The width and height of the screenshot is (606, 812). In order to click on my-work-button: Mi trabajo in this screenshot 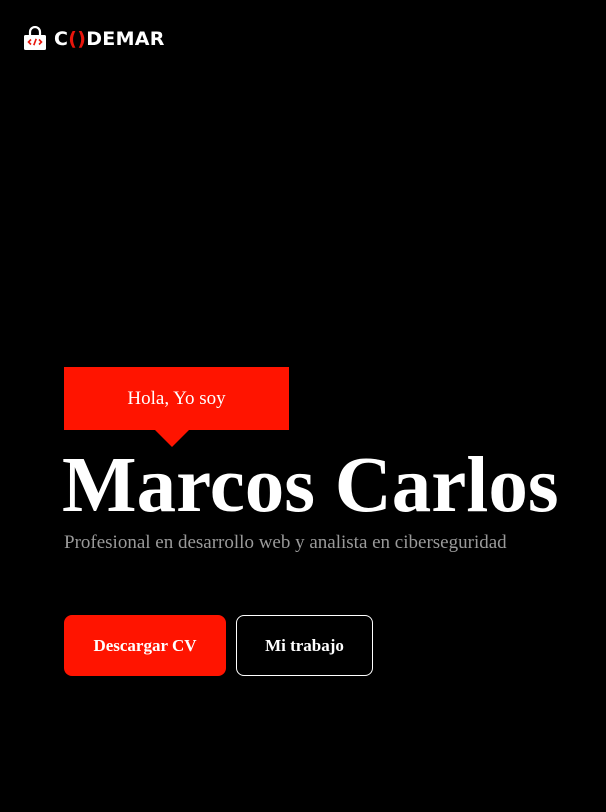, I will do `click(304, 645)`.